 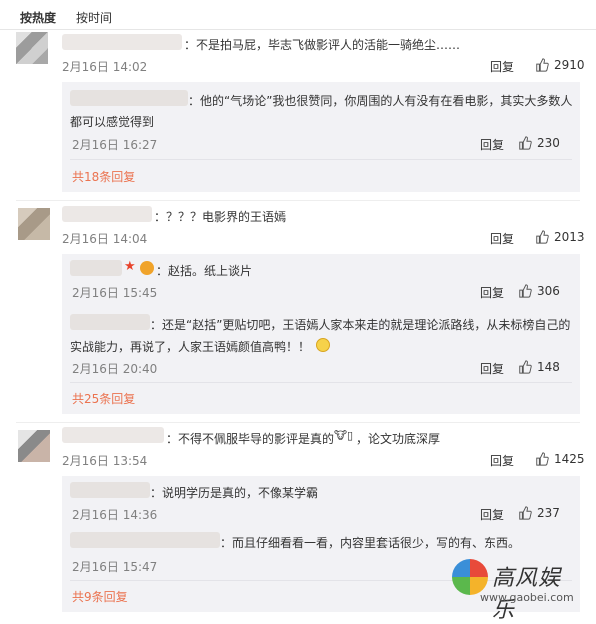 What do you see at coordinates (298, 15) in the screenshot?
I see `sort-tabs: 按热度 按时间` at bounding box center [298, 15].